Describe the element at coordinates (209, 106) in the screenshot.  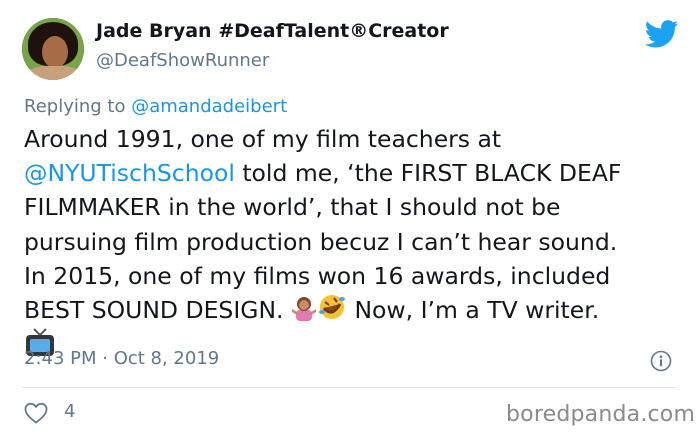
I see `reply-mention-link: @amandadeibert` at that location.